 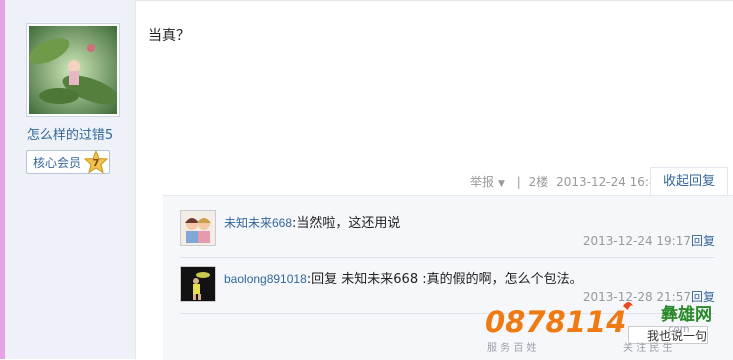 I want to click on watermark-number: 0878114, so click(x=555, y=322).